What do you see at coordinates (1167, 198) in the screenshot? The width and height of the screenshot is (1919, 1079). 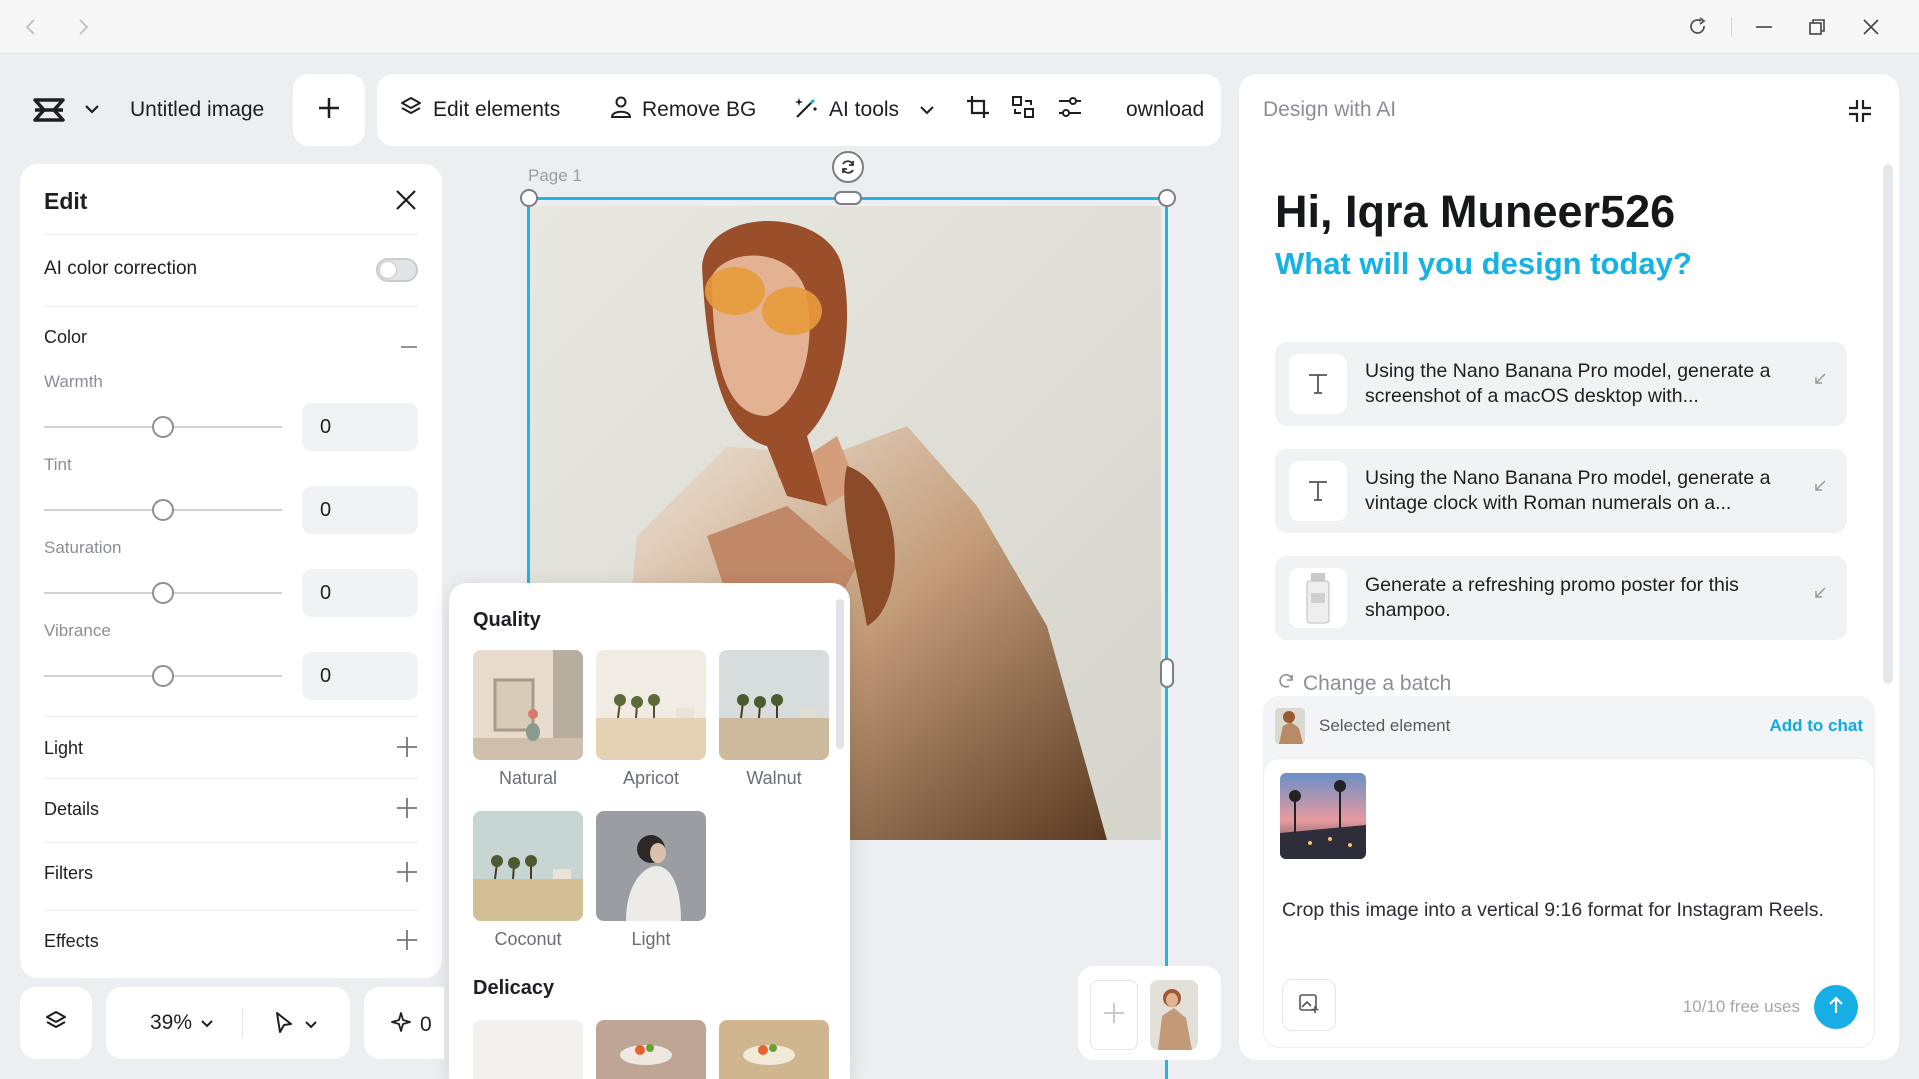 I see `resize-handle-top-right` at bounding box center [1167, 198].